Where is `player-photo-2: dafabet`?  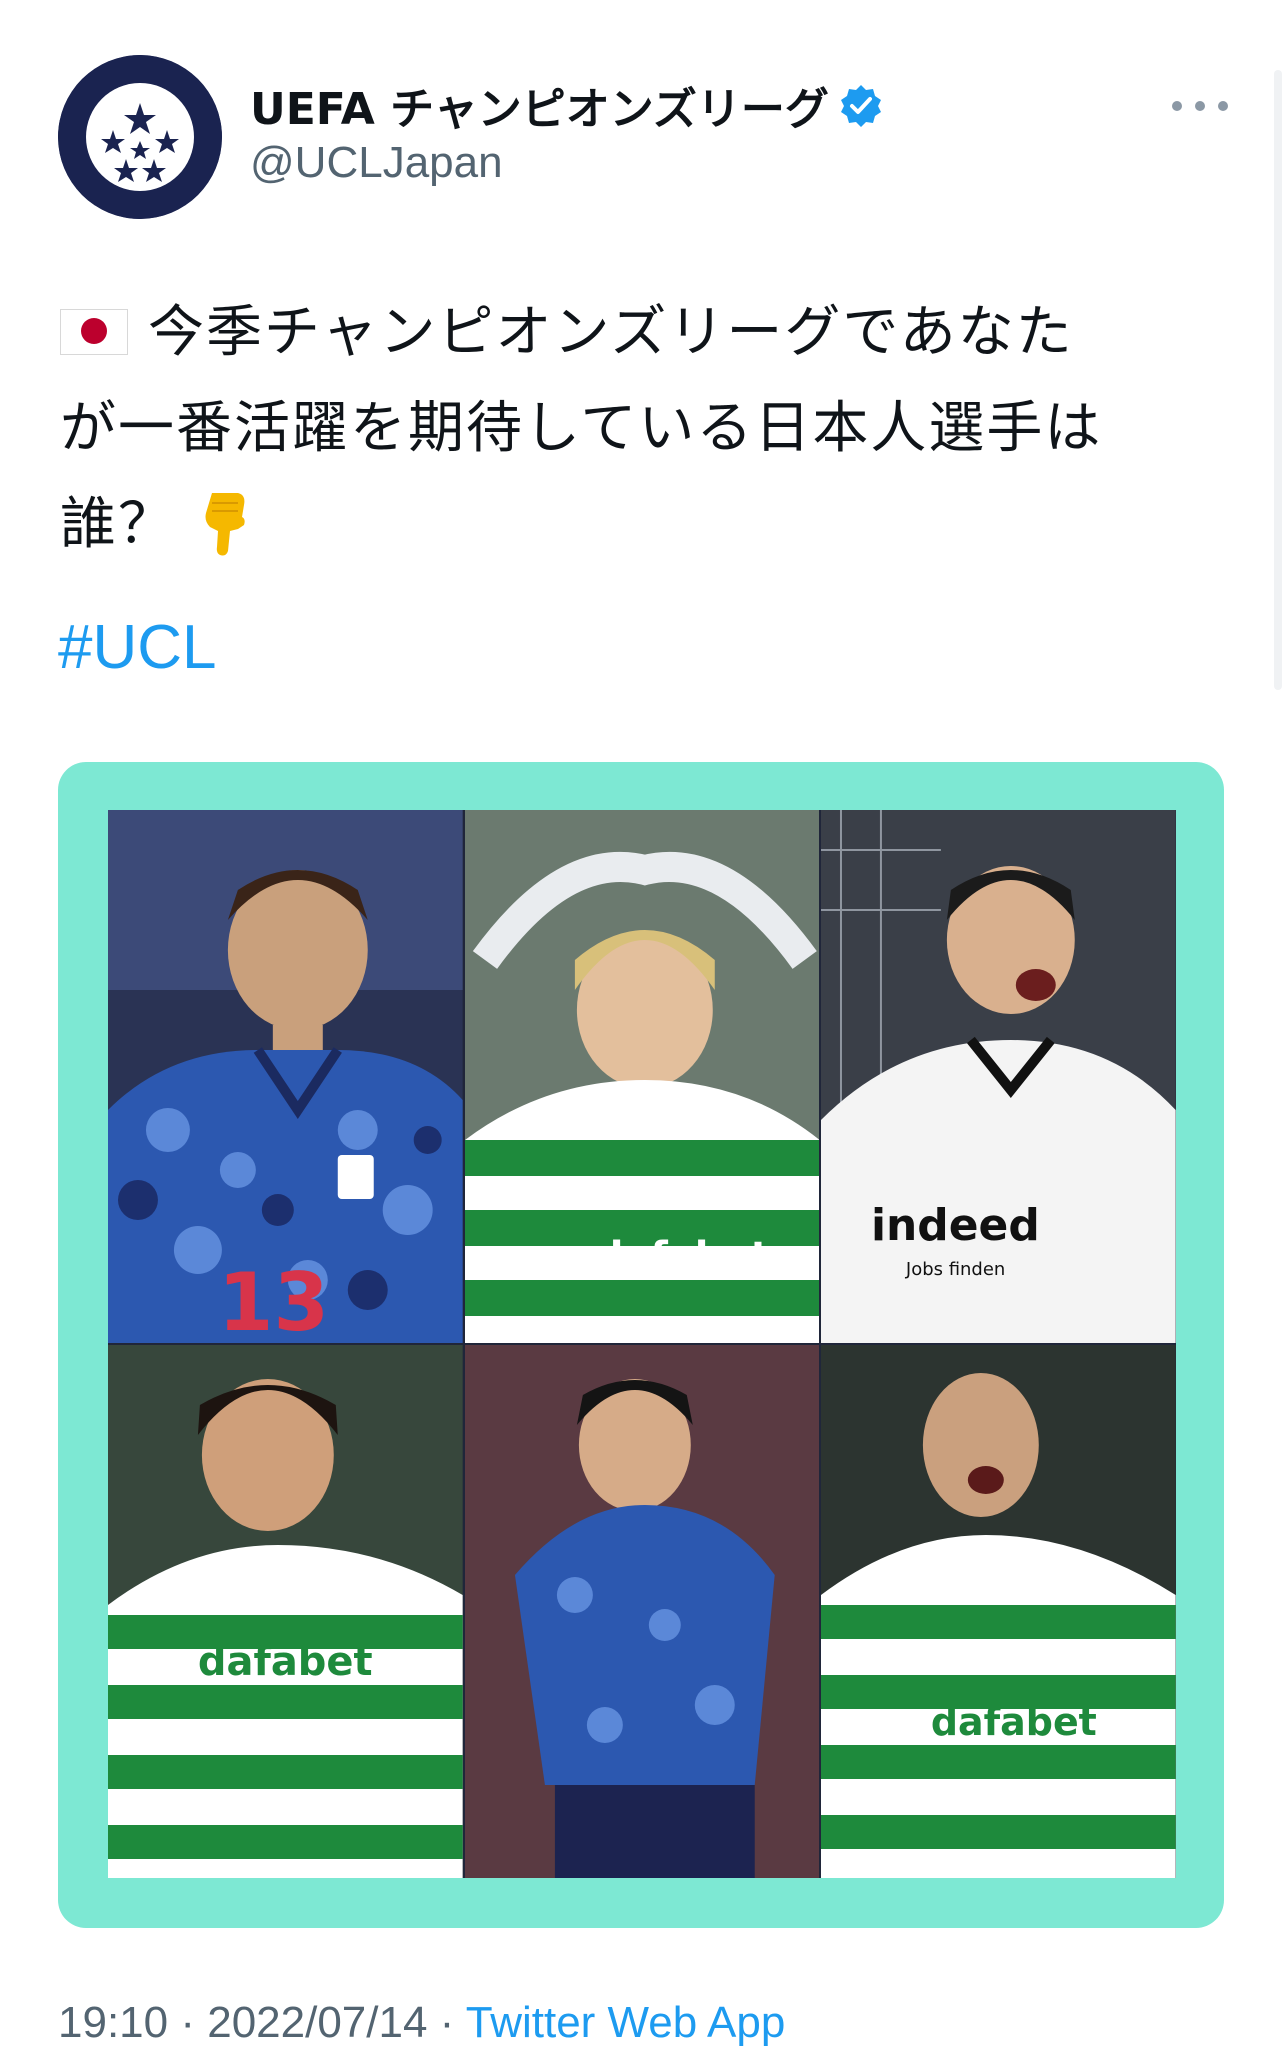
player-photo-2: dafabet is located at coordinates (642, 1076).